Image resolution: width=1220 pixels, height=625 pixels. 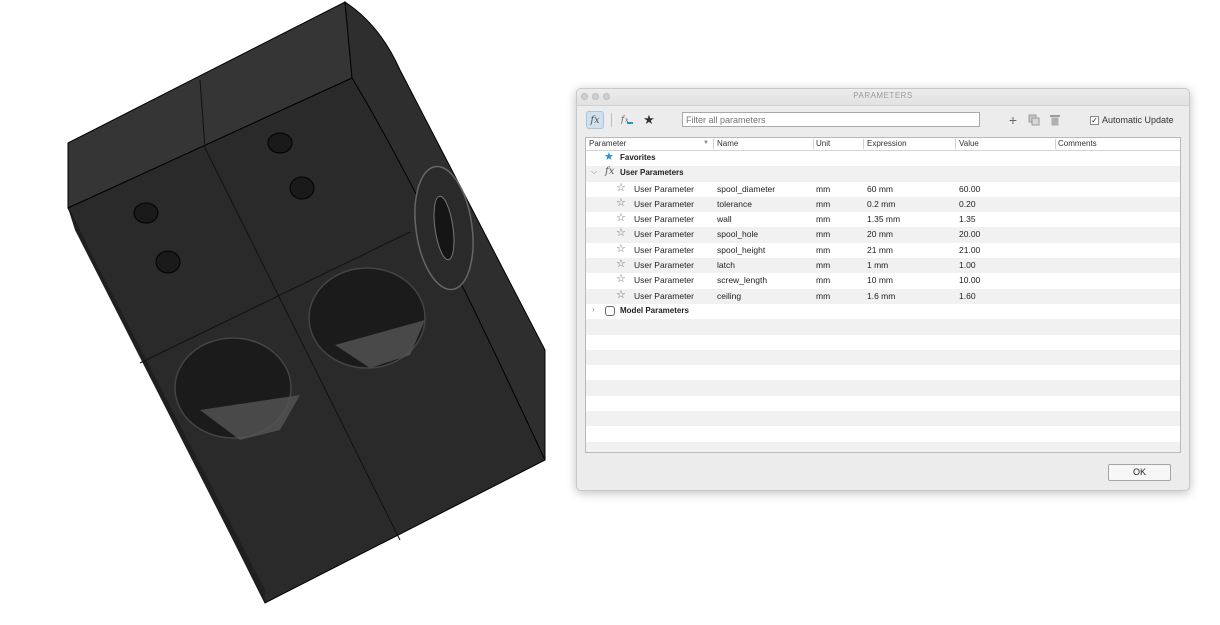 I want to click on parameter-expression: 20 mm, so click(x=880, y=234).